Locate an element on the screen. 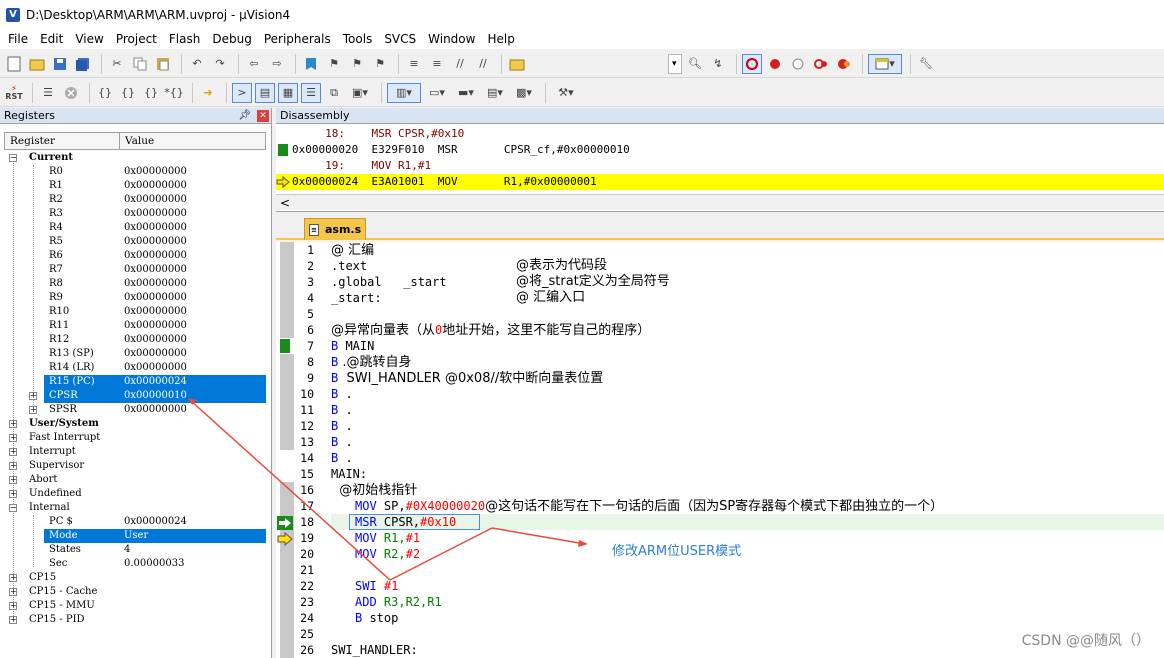 The height and width of the screenshot is (658, 1164). annotation-text: 修改ARM位USER模式 is located at coordinates (677, 551).